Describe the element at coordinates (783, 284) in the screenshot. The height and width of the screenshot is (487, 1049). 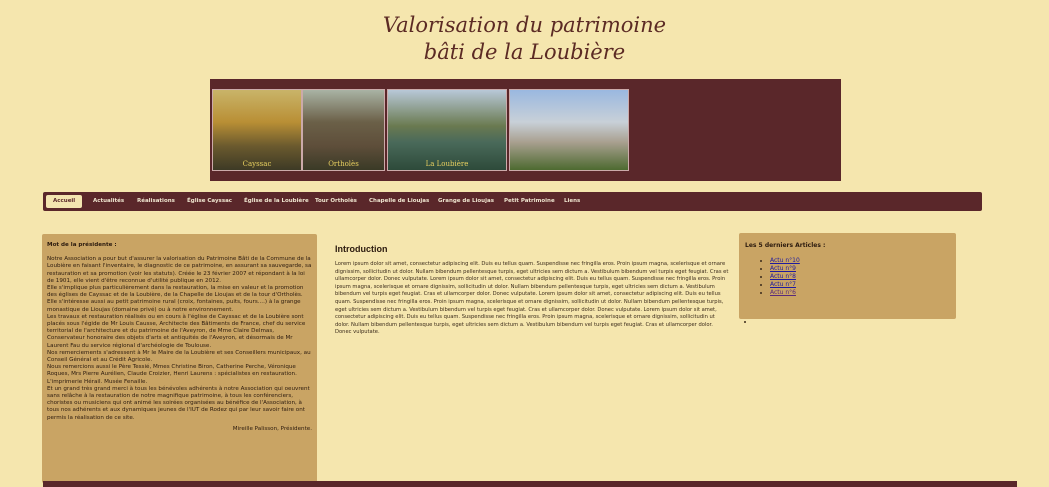
I see `article-link: Actu n°7` at that location.